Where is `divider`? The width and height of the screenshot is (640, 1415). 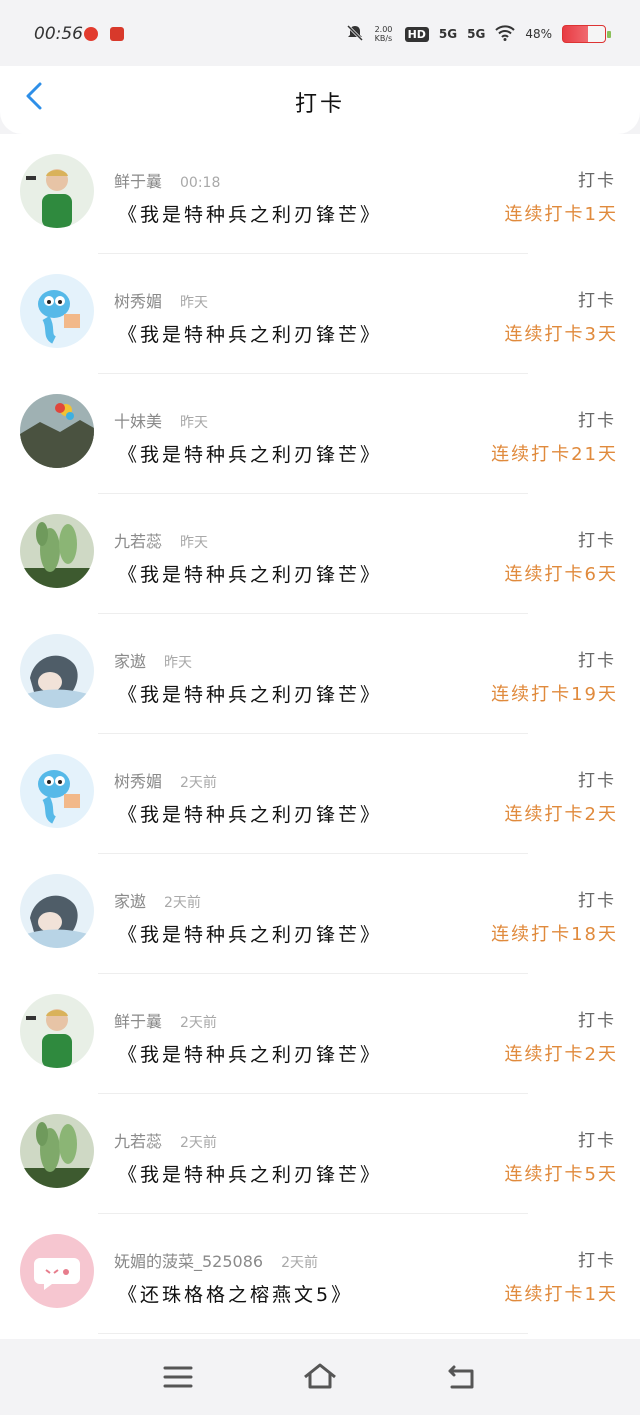 divider is located at coordinates (313, 1333).